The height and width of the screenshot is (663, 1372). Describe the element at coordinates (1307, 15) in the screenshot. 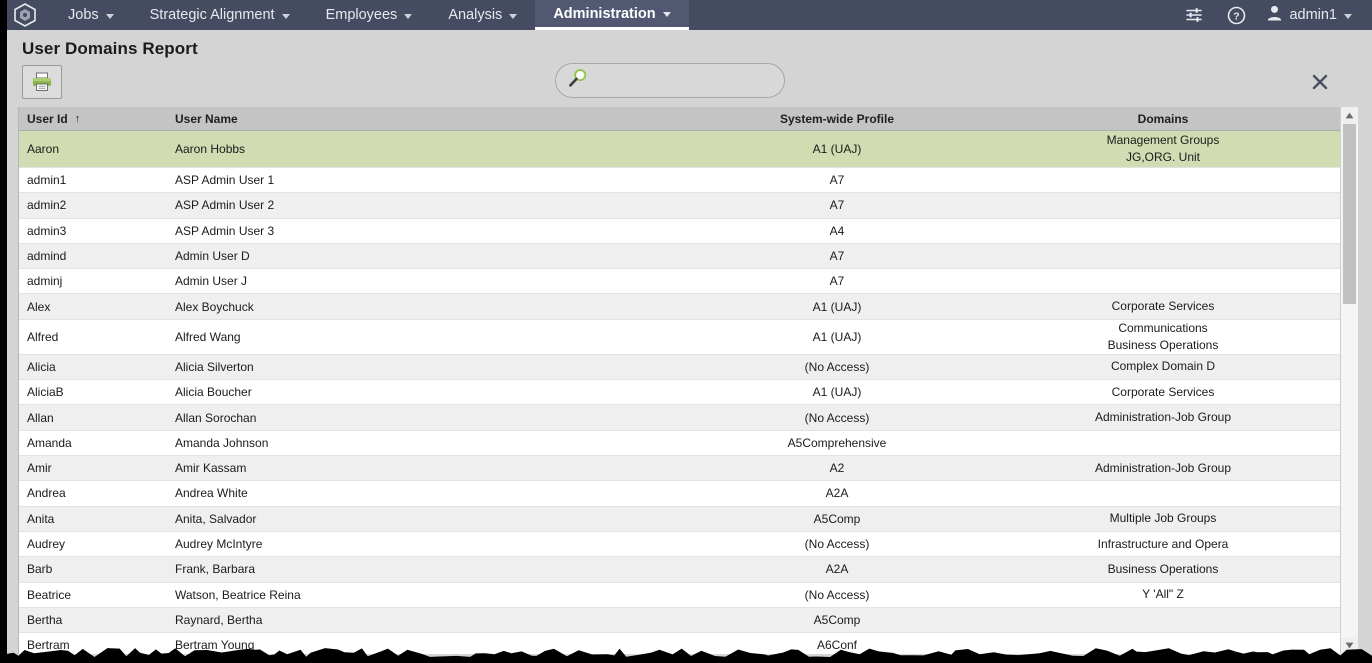

I see `user-menu: admin1` at that location.